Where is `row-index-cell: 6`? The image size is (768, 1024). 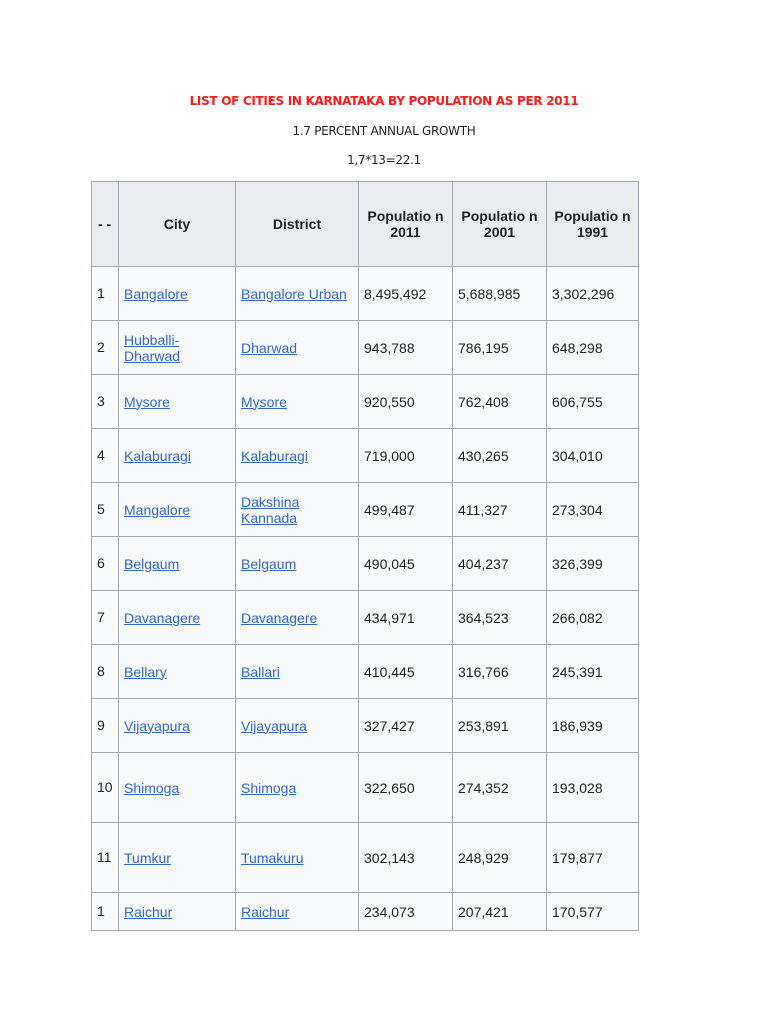 row-index-cell: 6 is located at coordinates (105, 563).